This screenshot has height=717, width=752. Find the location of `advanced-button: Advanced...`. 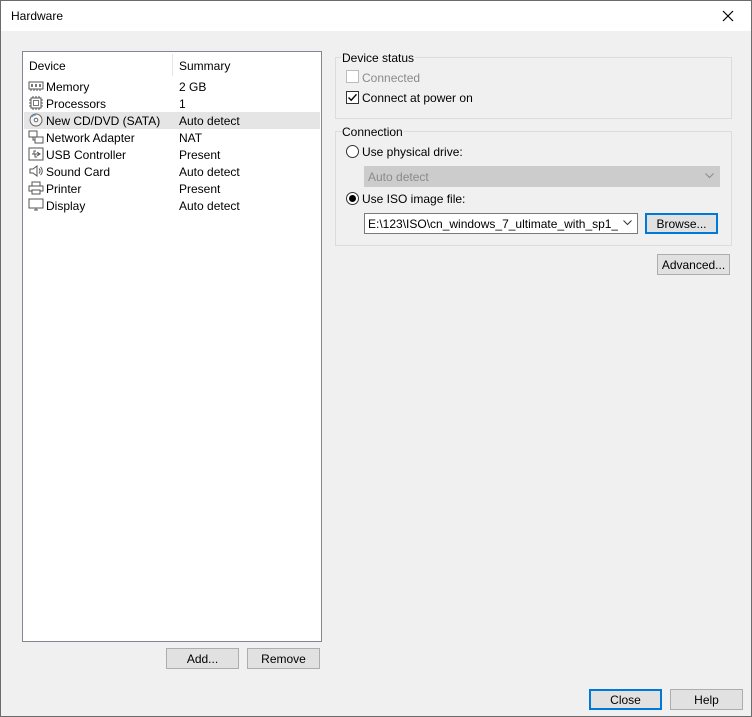

advanced-button: Advanced... is located at coordinates (693, 264).